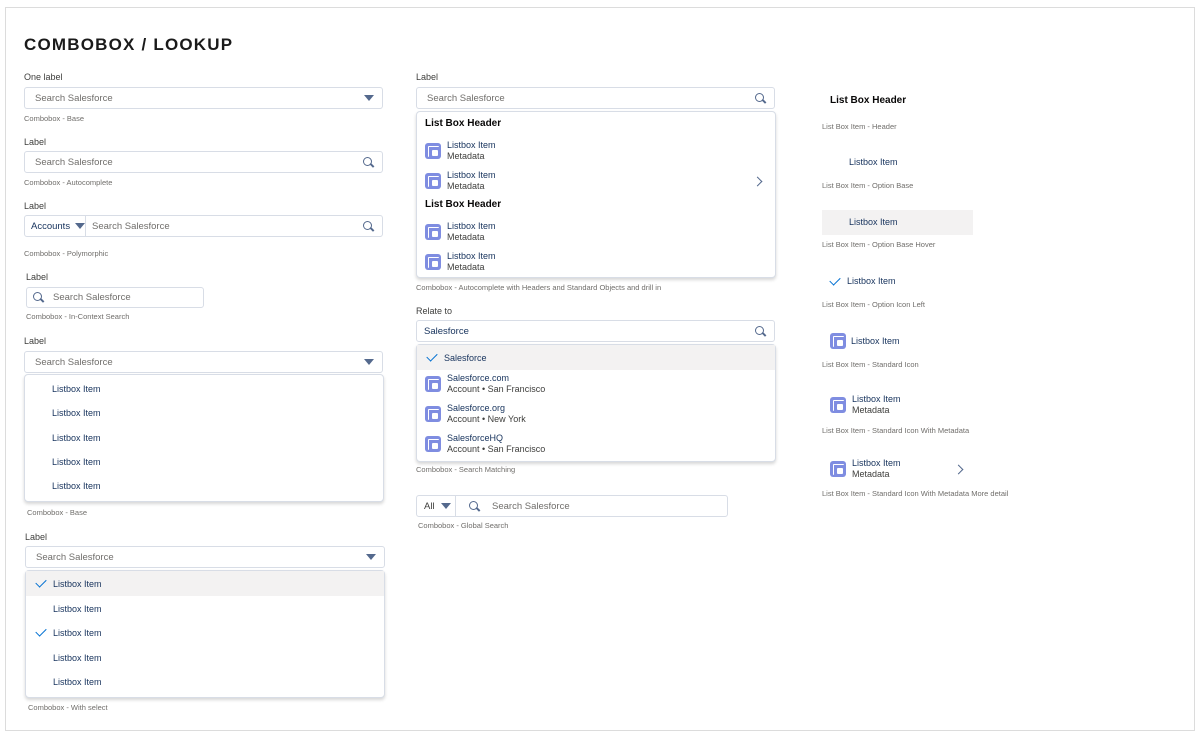 Image resolution: width=1200 pixels, height=737 pixels. What do you see at coordinates (463, 123) in the screenshot?
I see `listbox-header: List Box Header` at bounding box center [463, 123].